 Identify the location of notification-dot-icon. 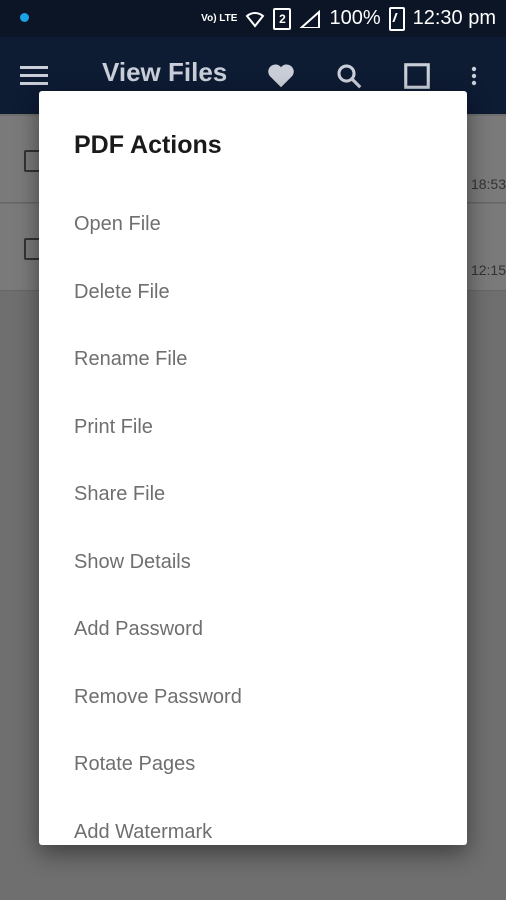
(24, 17).